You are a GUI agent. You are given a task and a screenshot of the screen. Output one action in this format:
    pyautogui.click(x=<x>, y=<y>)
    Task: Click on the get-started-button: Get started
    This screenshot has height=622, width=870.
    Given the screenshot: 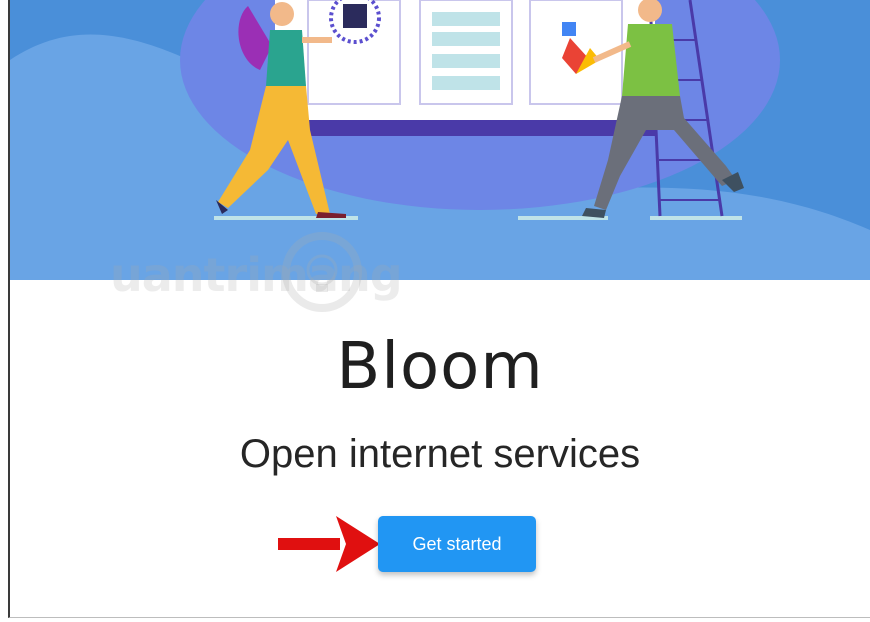 What is the action you would take?
    pyautogui.click(x=457, y=544)
    